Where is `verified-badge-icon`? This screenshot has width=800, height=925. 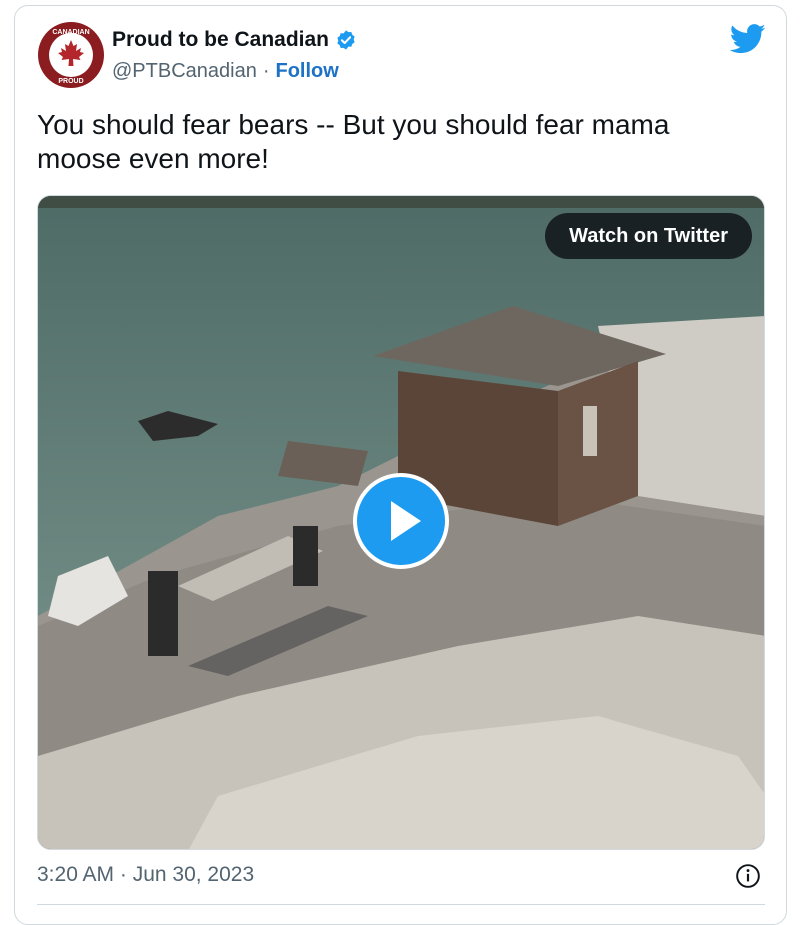
verified-badge-icon is located at coordinates (346, 40).